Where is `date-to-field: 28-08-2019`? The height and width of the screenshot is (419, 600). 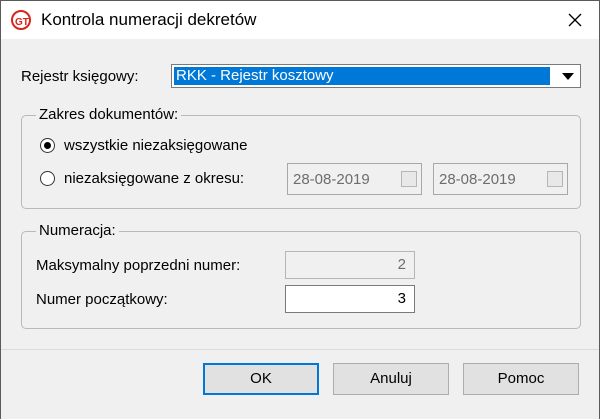
date-to-field: 28-08-2019 is located at coordinates (500, 179).